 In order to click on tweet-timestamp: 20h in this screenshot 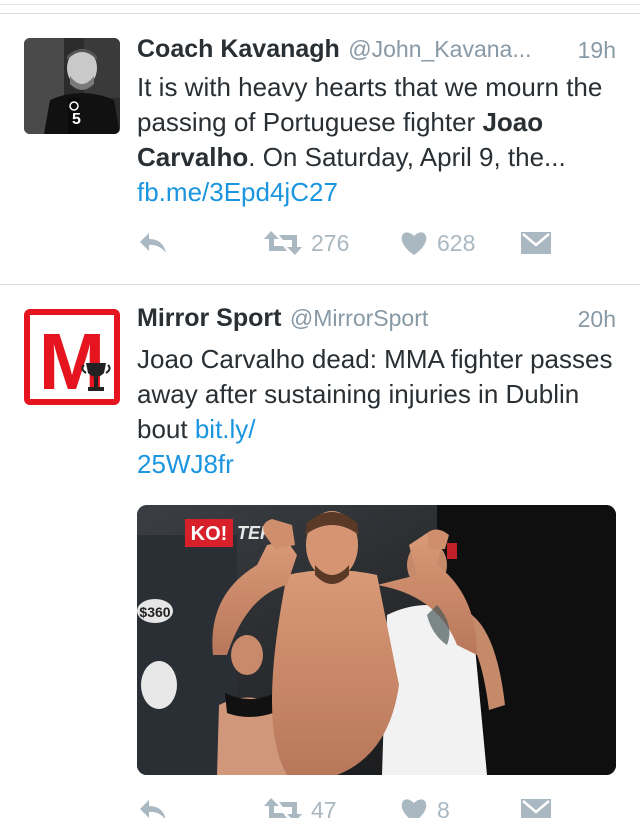, I will do `click(597, 319)`.